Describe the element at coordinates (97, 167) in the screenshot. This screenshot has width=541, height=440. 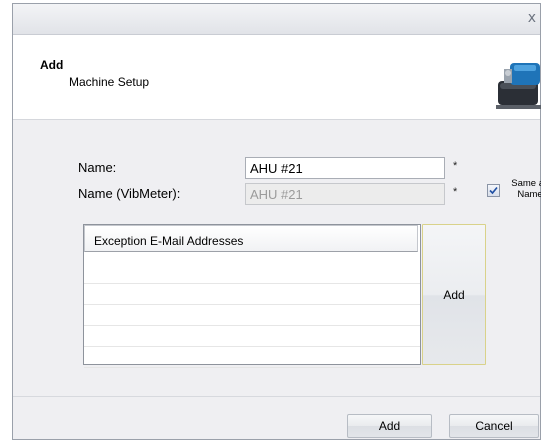
I see `name-label: Name:` at that location.